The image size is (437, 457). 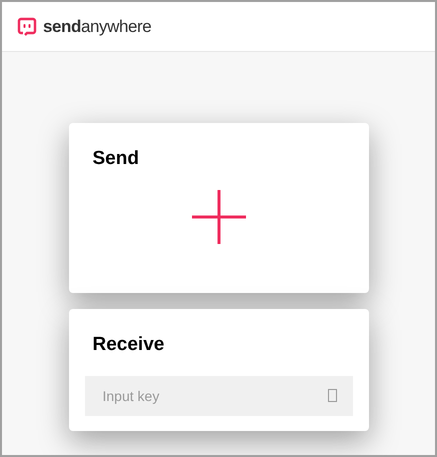 I want to click on logo-icon, so click(x=27, y=26).